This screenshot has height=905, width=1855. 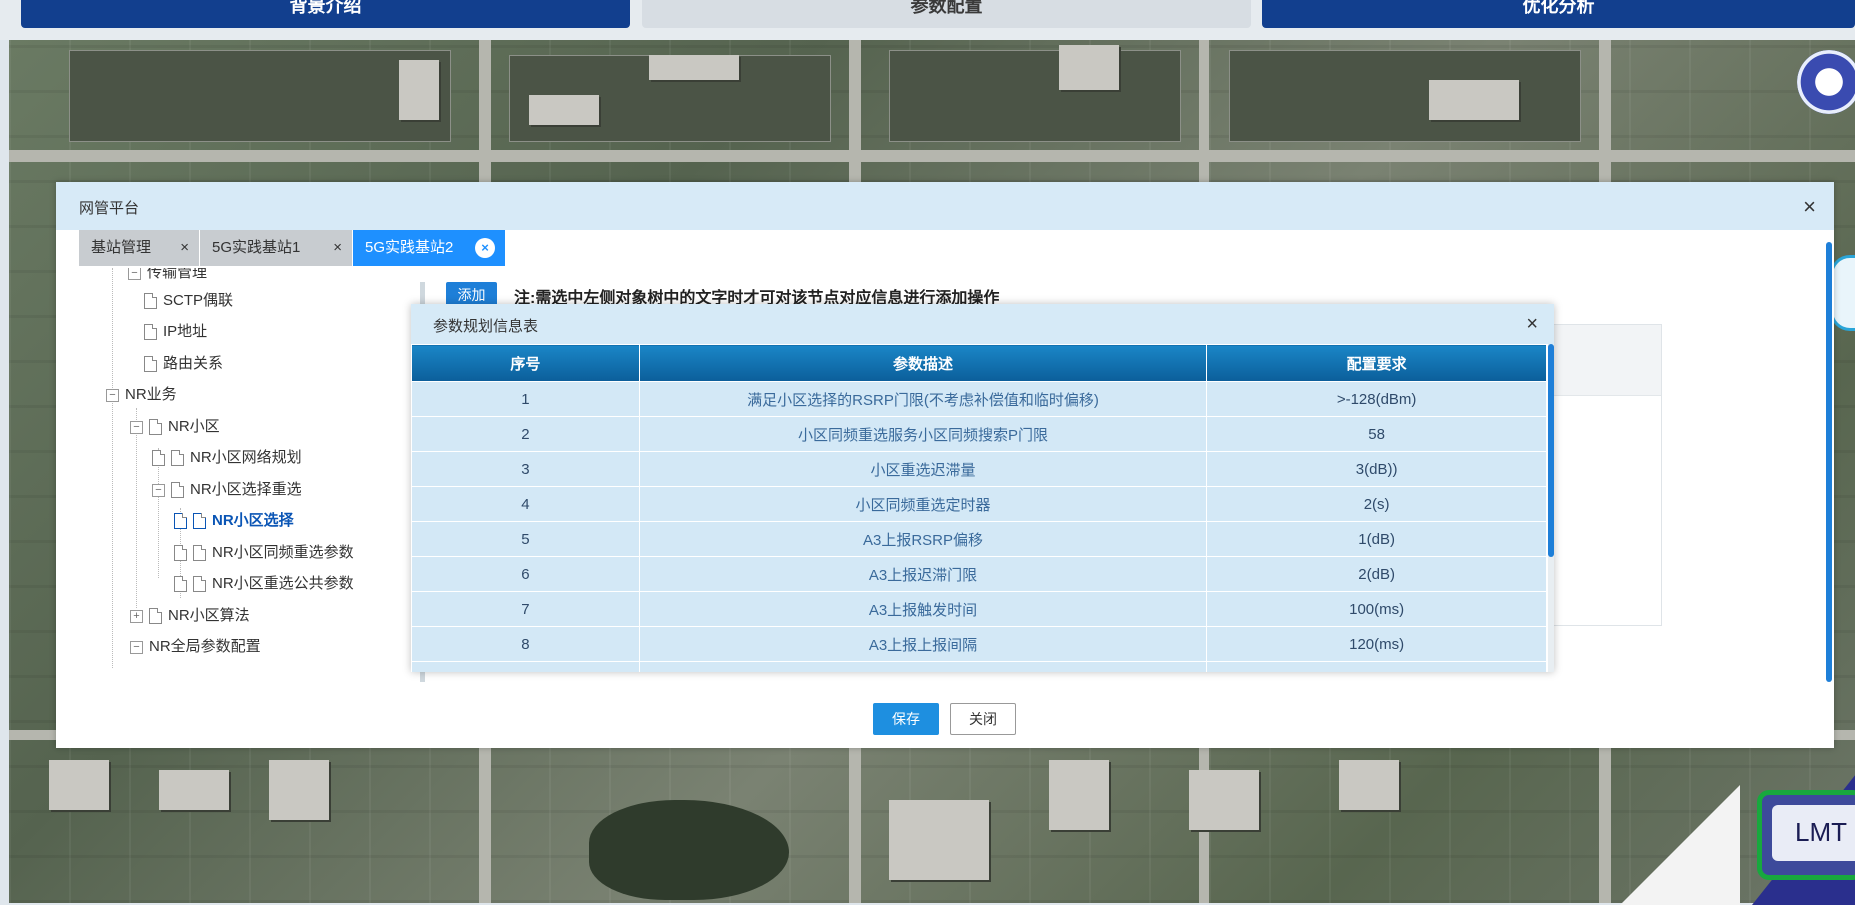 I want to click on modal-header: 参数规划信息表 ×, so click(x=982, y=324).